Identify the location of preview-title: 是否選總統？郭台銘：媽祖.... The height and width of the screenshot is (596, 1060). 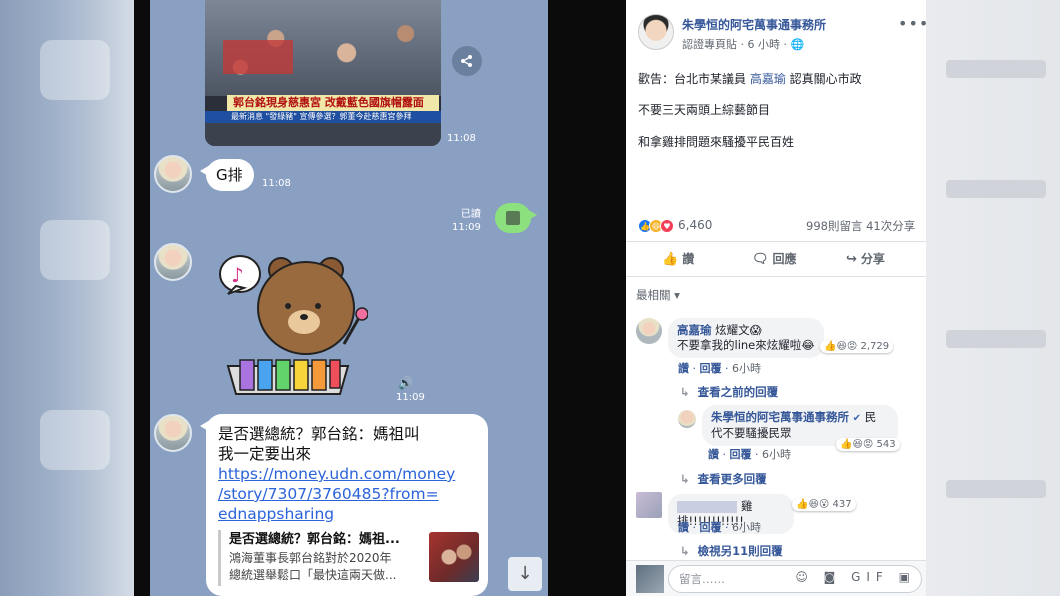
(314, 539).